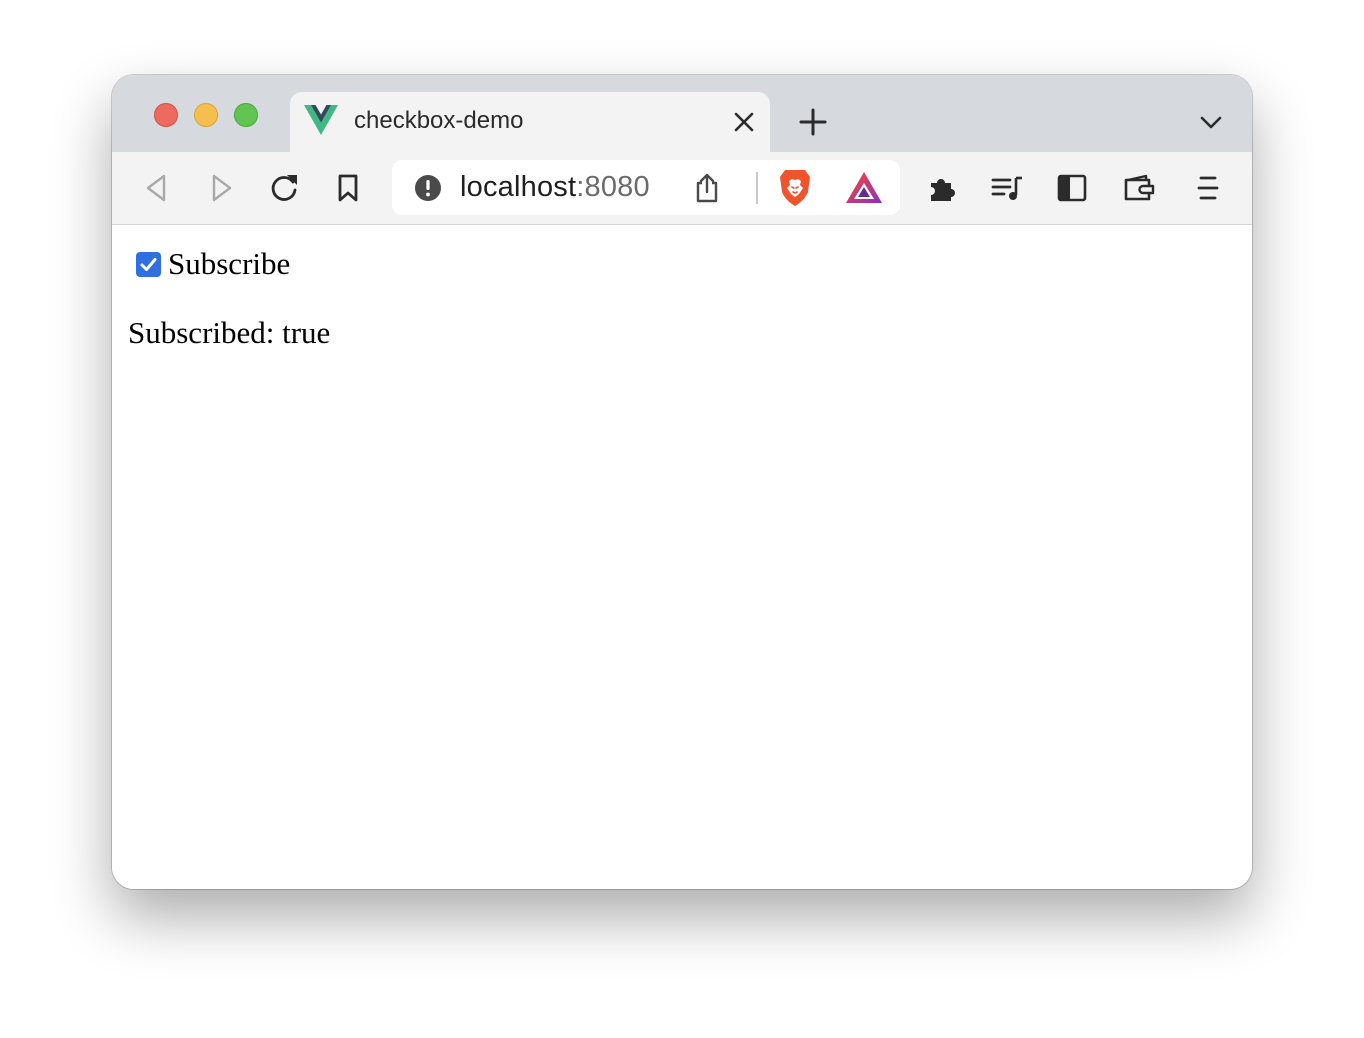 Image resolution: width=1364 pixels, height=1038 pixels. What do you see at coordinates (613, 187) in the screenshot?
I see `url-port: :8080` at bounding box center [613, 187].